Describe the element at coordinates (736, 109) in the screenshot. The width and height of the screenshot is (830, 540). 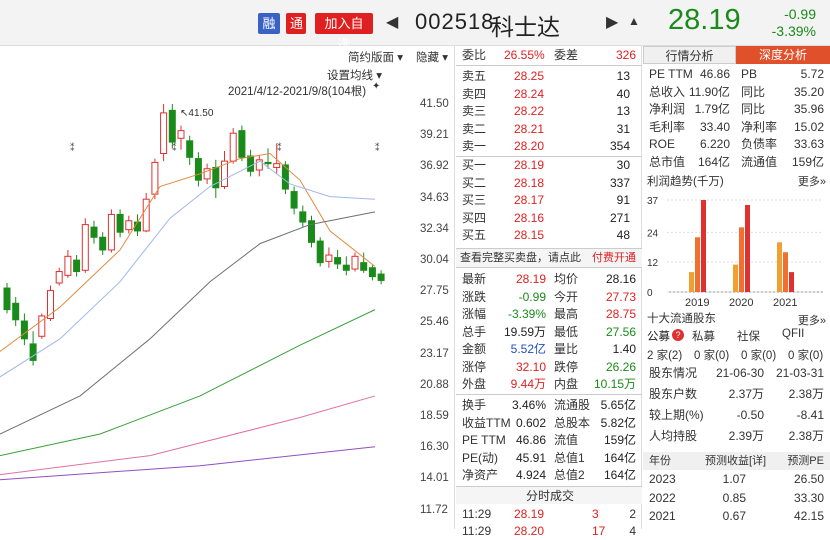
I see `fundamental-row: 净利润 1.79亿 同比 35.96` at that location.